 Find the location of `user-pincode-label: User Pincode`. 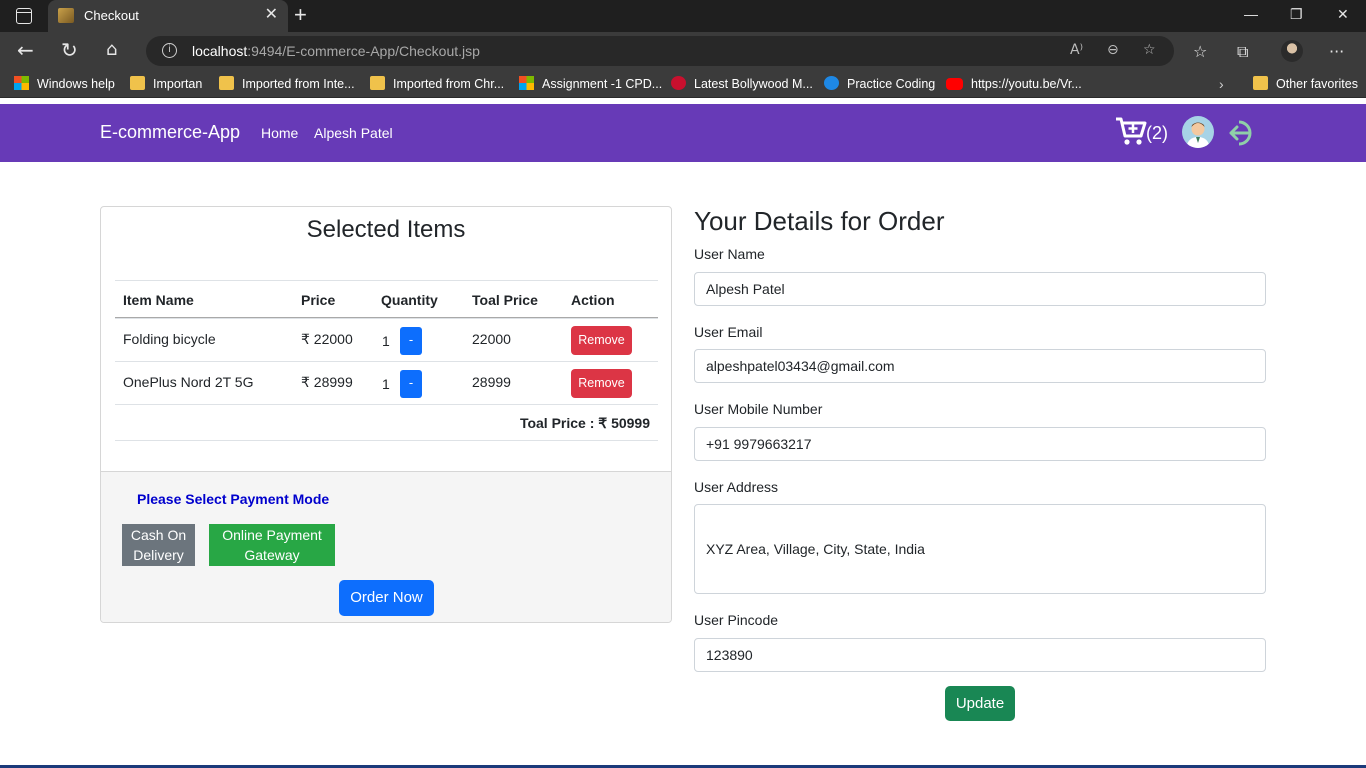

user-pincode-label: User Pincode is located at coordinates (736, 620).